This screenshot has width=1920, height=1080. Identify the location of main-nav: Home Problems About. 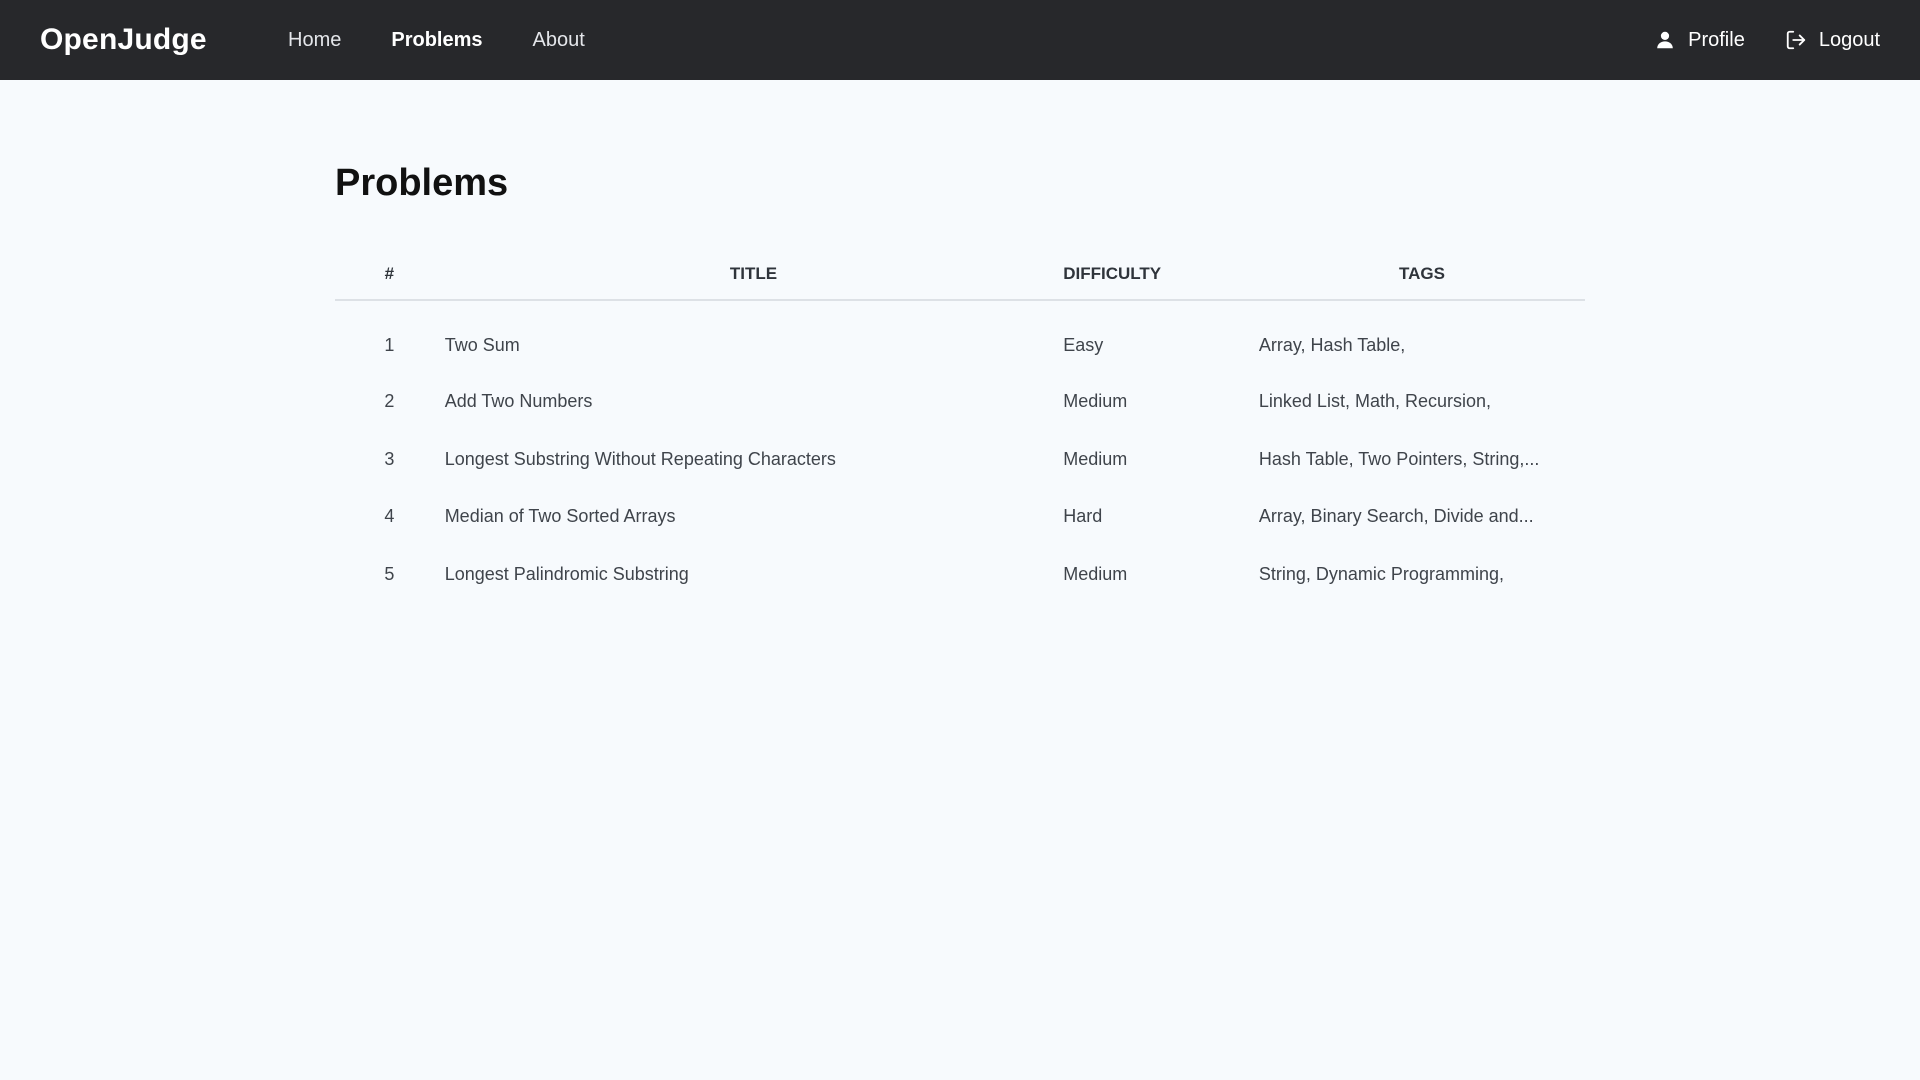
(461, 40).